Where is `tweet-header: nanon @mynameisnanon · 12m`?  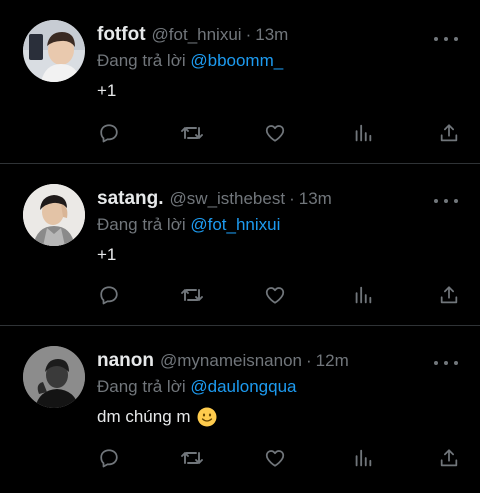 tweet-header: nanon @mynameisnanon · 12m is located at coordinates (279, 361).